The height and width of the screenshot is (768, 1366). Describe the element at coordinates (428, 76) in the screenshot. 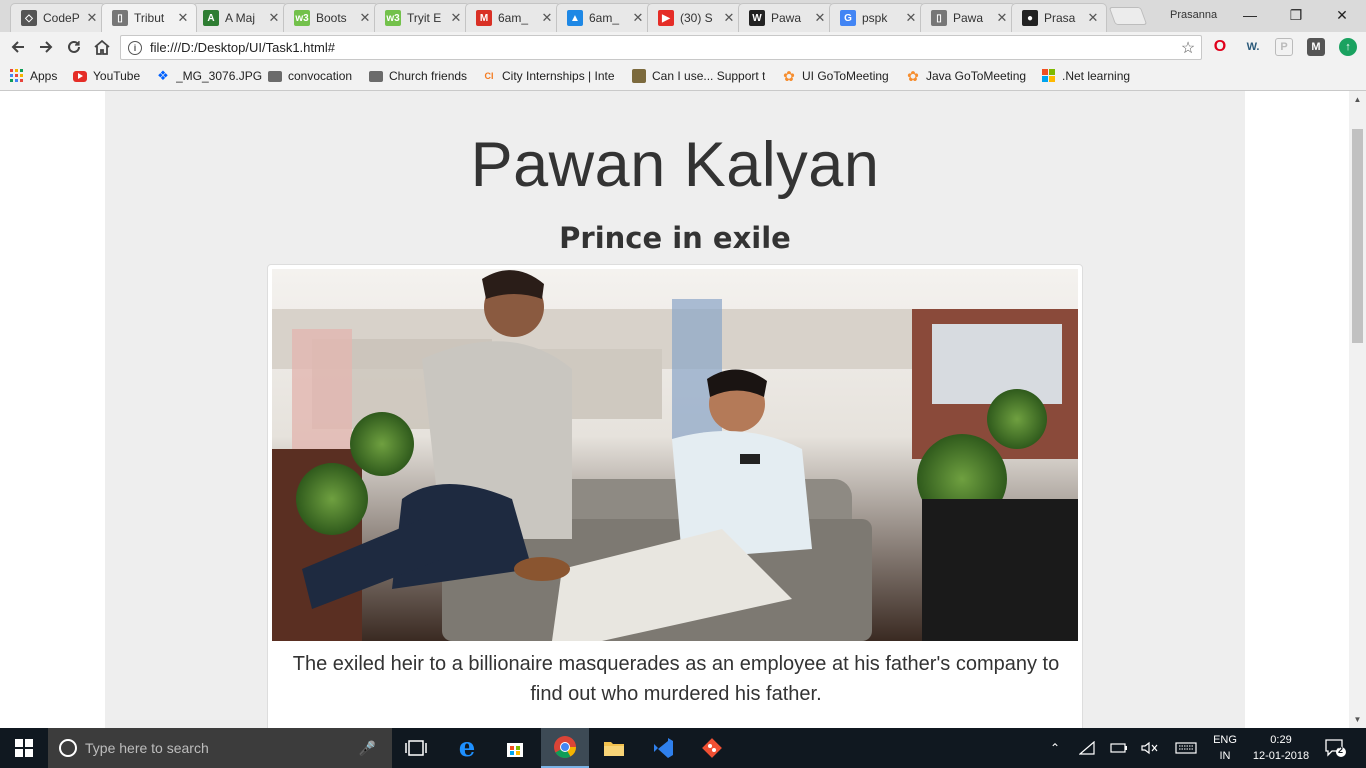

I see `bookmark-label: Church friends` at that location.